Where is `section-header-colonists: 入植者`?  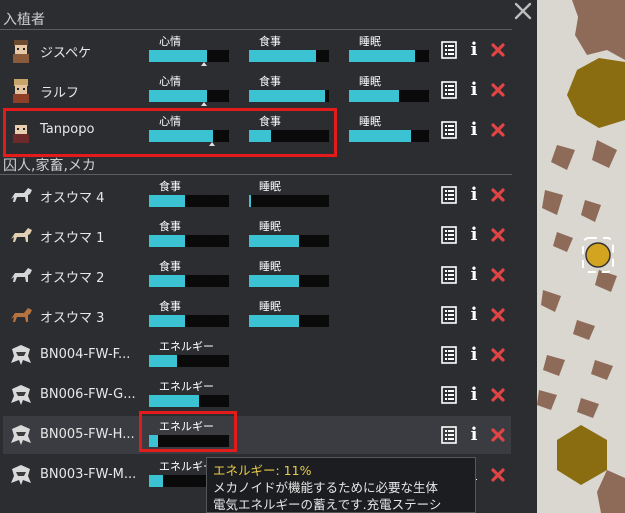 section-header-colonists: 入植者 is located at coordinates (24, 20).